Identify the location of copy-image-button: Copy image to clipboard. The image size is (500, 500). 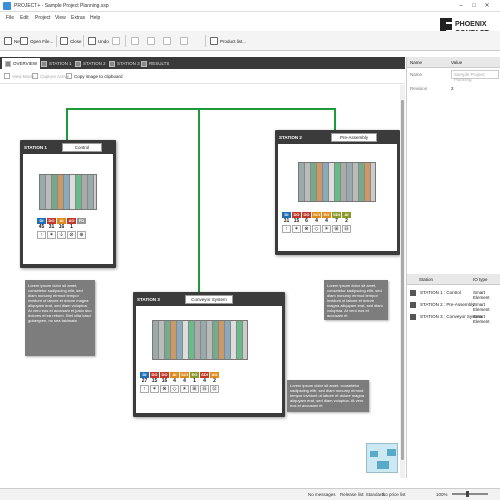
(94, 76).